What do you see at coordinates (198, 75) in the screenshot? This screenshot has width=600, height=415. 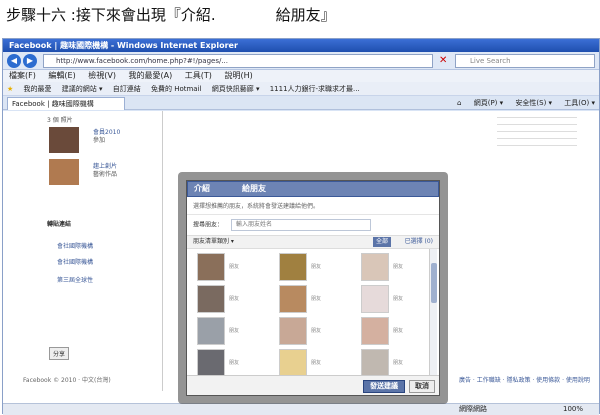 I see `menu-item: 工具(T)` at bounding box center [198, 75].